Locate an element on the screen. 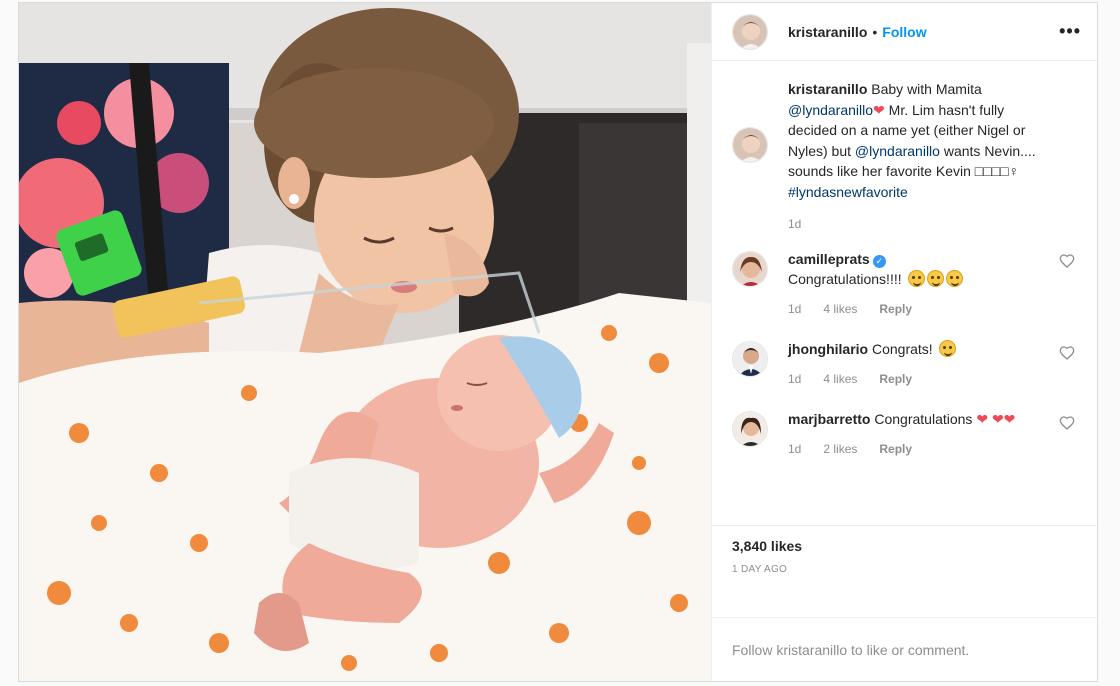 This screenshot has height=686, width=1120. comment-text: Congratulations!!!! is located at coordinates (845, 279).